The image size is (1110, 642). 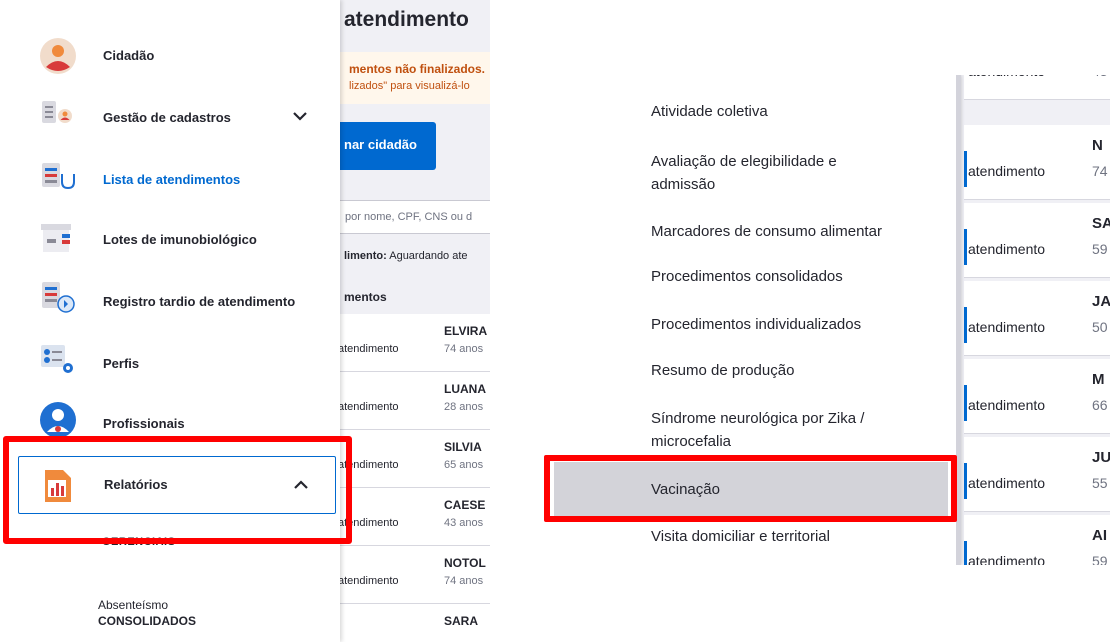 What do you see at coordinates (56, 238) in the screenshot?
I see `vaccine-lot-icon` at bounding box center [56, 238].